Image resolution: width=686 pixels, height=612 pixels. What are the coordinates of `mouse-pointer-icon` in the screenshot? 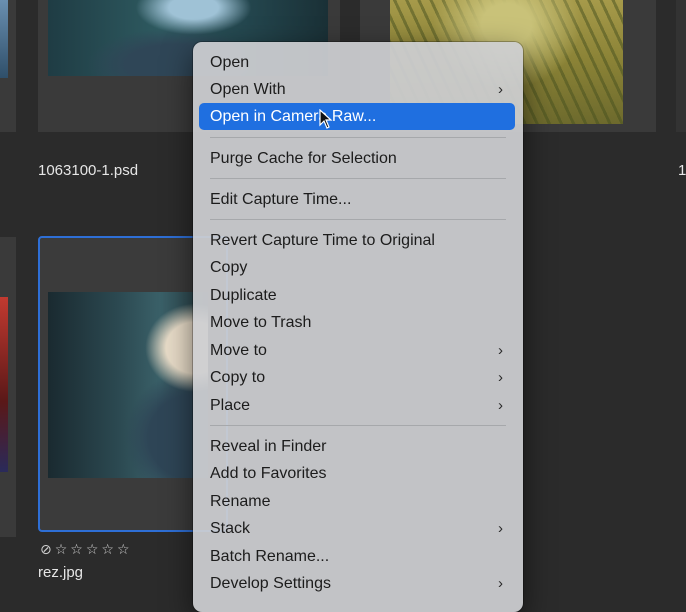 It's located at (326, 119).